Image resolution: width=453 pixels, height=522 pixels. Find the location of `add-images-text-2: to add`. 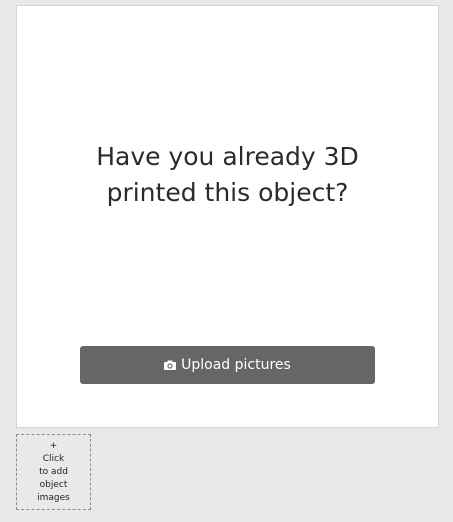

add-images-text-2: to add is located at coordinates (53, 471).